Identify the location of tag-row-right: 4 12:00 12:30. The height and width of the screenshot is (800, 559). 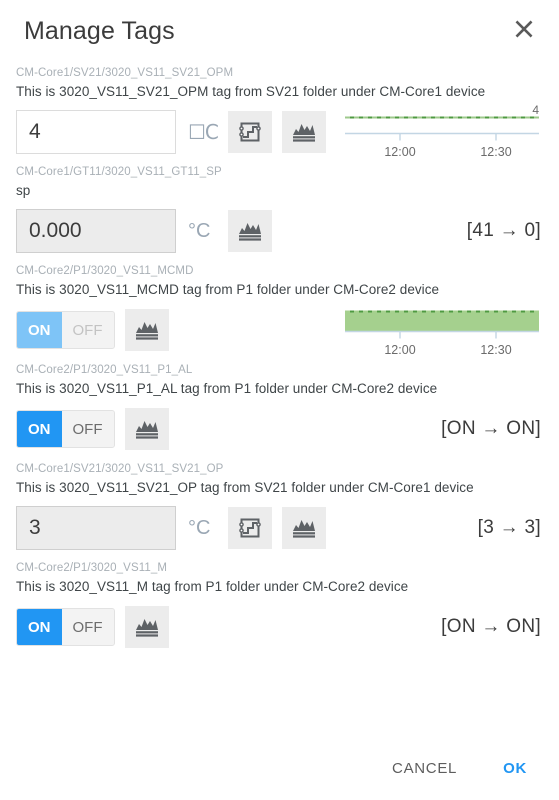
(442, 131).